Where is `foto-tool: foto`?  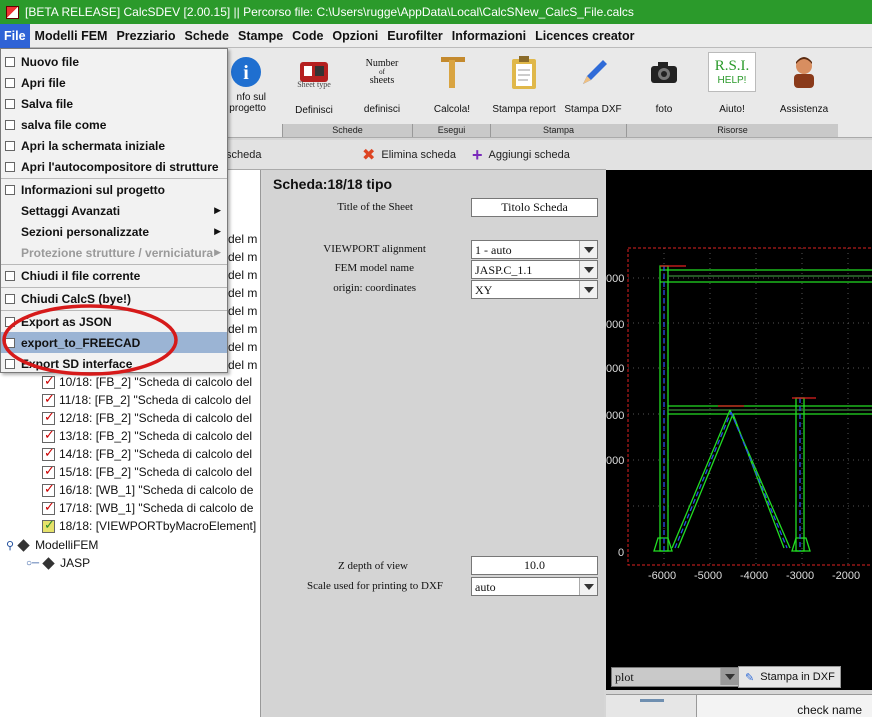 foto-tool: foto is located at coordinates (664, 83).